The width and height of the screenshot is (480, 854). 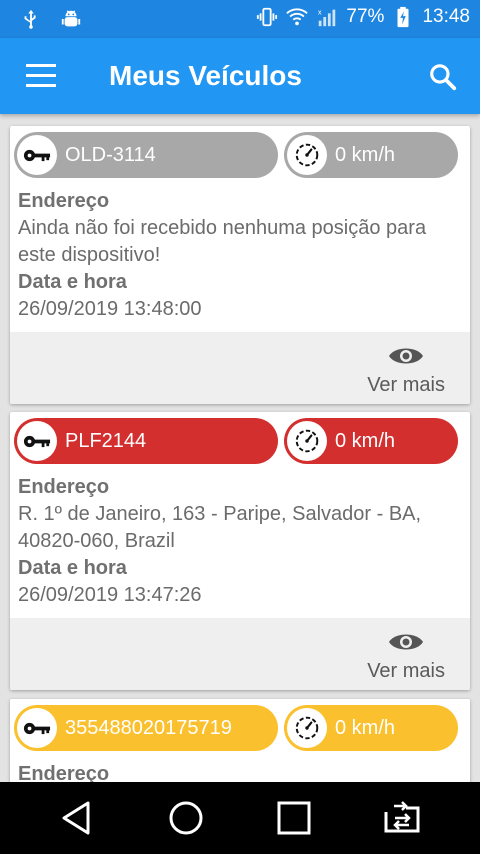 What do you see at coordinates (106, 440) in the screenshot?
I see `plate-label: PLF2144` at bounding box center [106, 440].